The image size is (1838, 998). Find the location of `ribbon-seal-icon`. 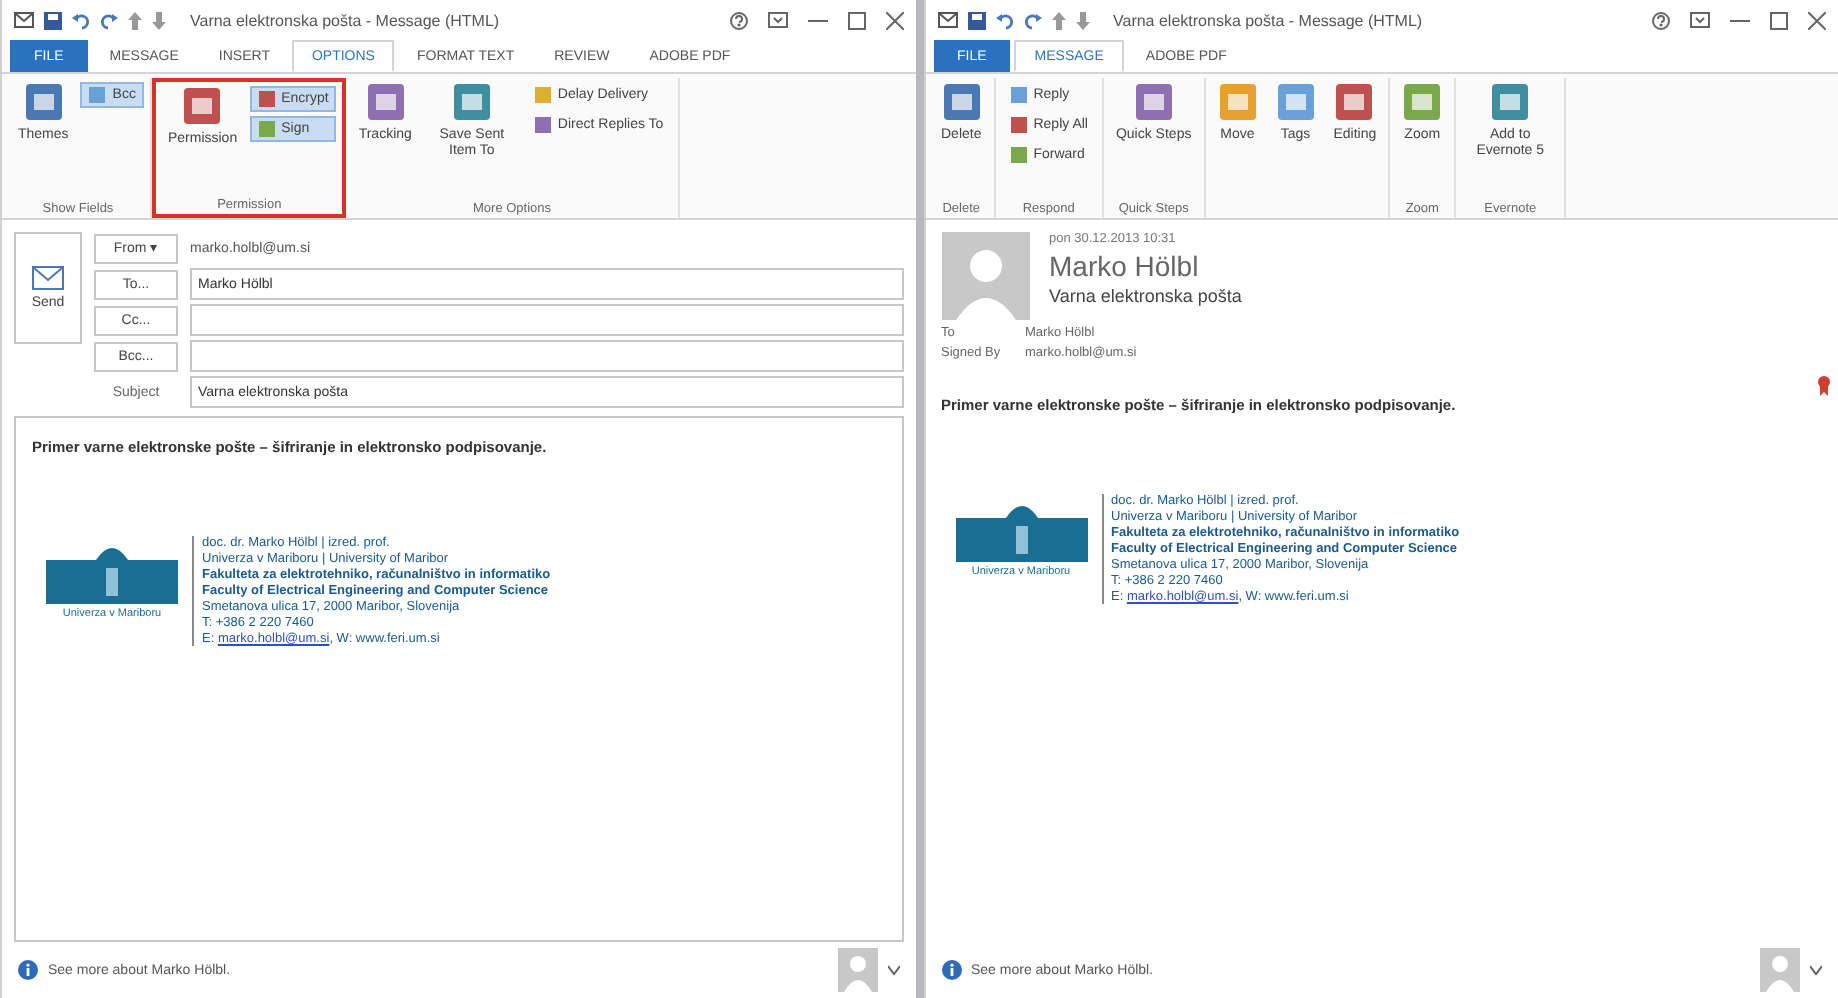

ribbon-seal-icon is located at coordinates (1824, 386).